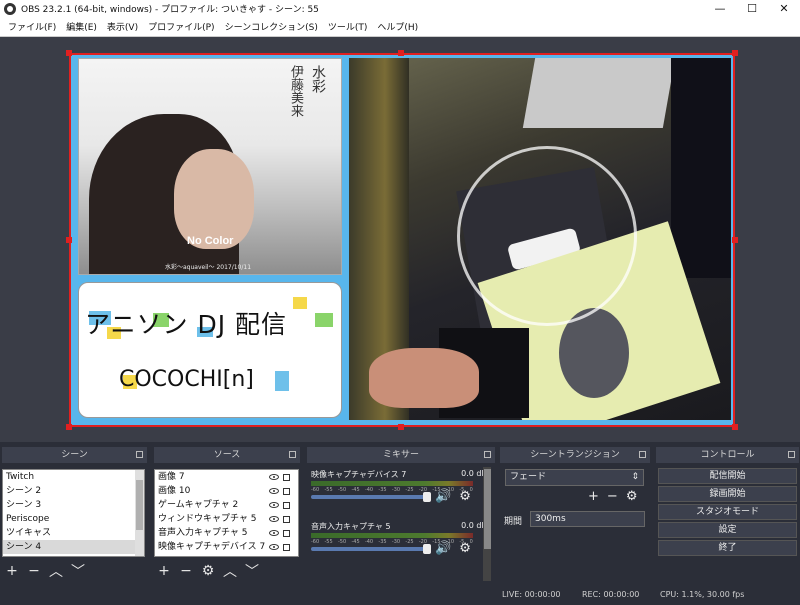 The image size is (800, 605). Describe the element at coordinates (727, 512) in the screenshot. I see `studio-mode-button: スタジオモード` at that location.